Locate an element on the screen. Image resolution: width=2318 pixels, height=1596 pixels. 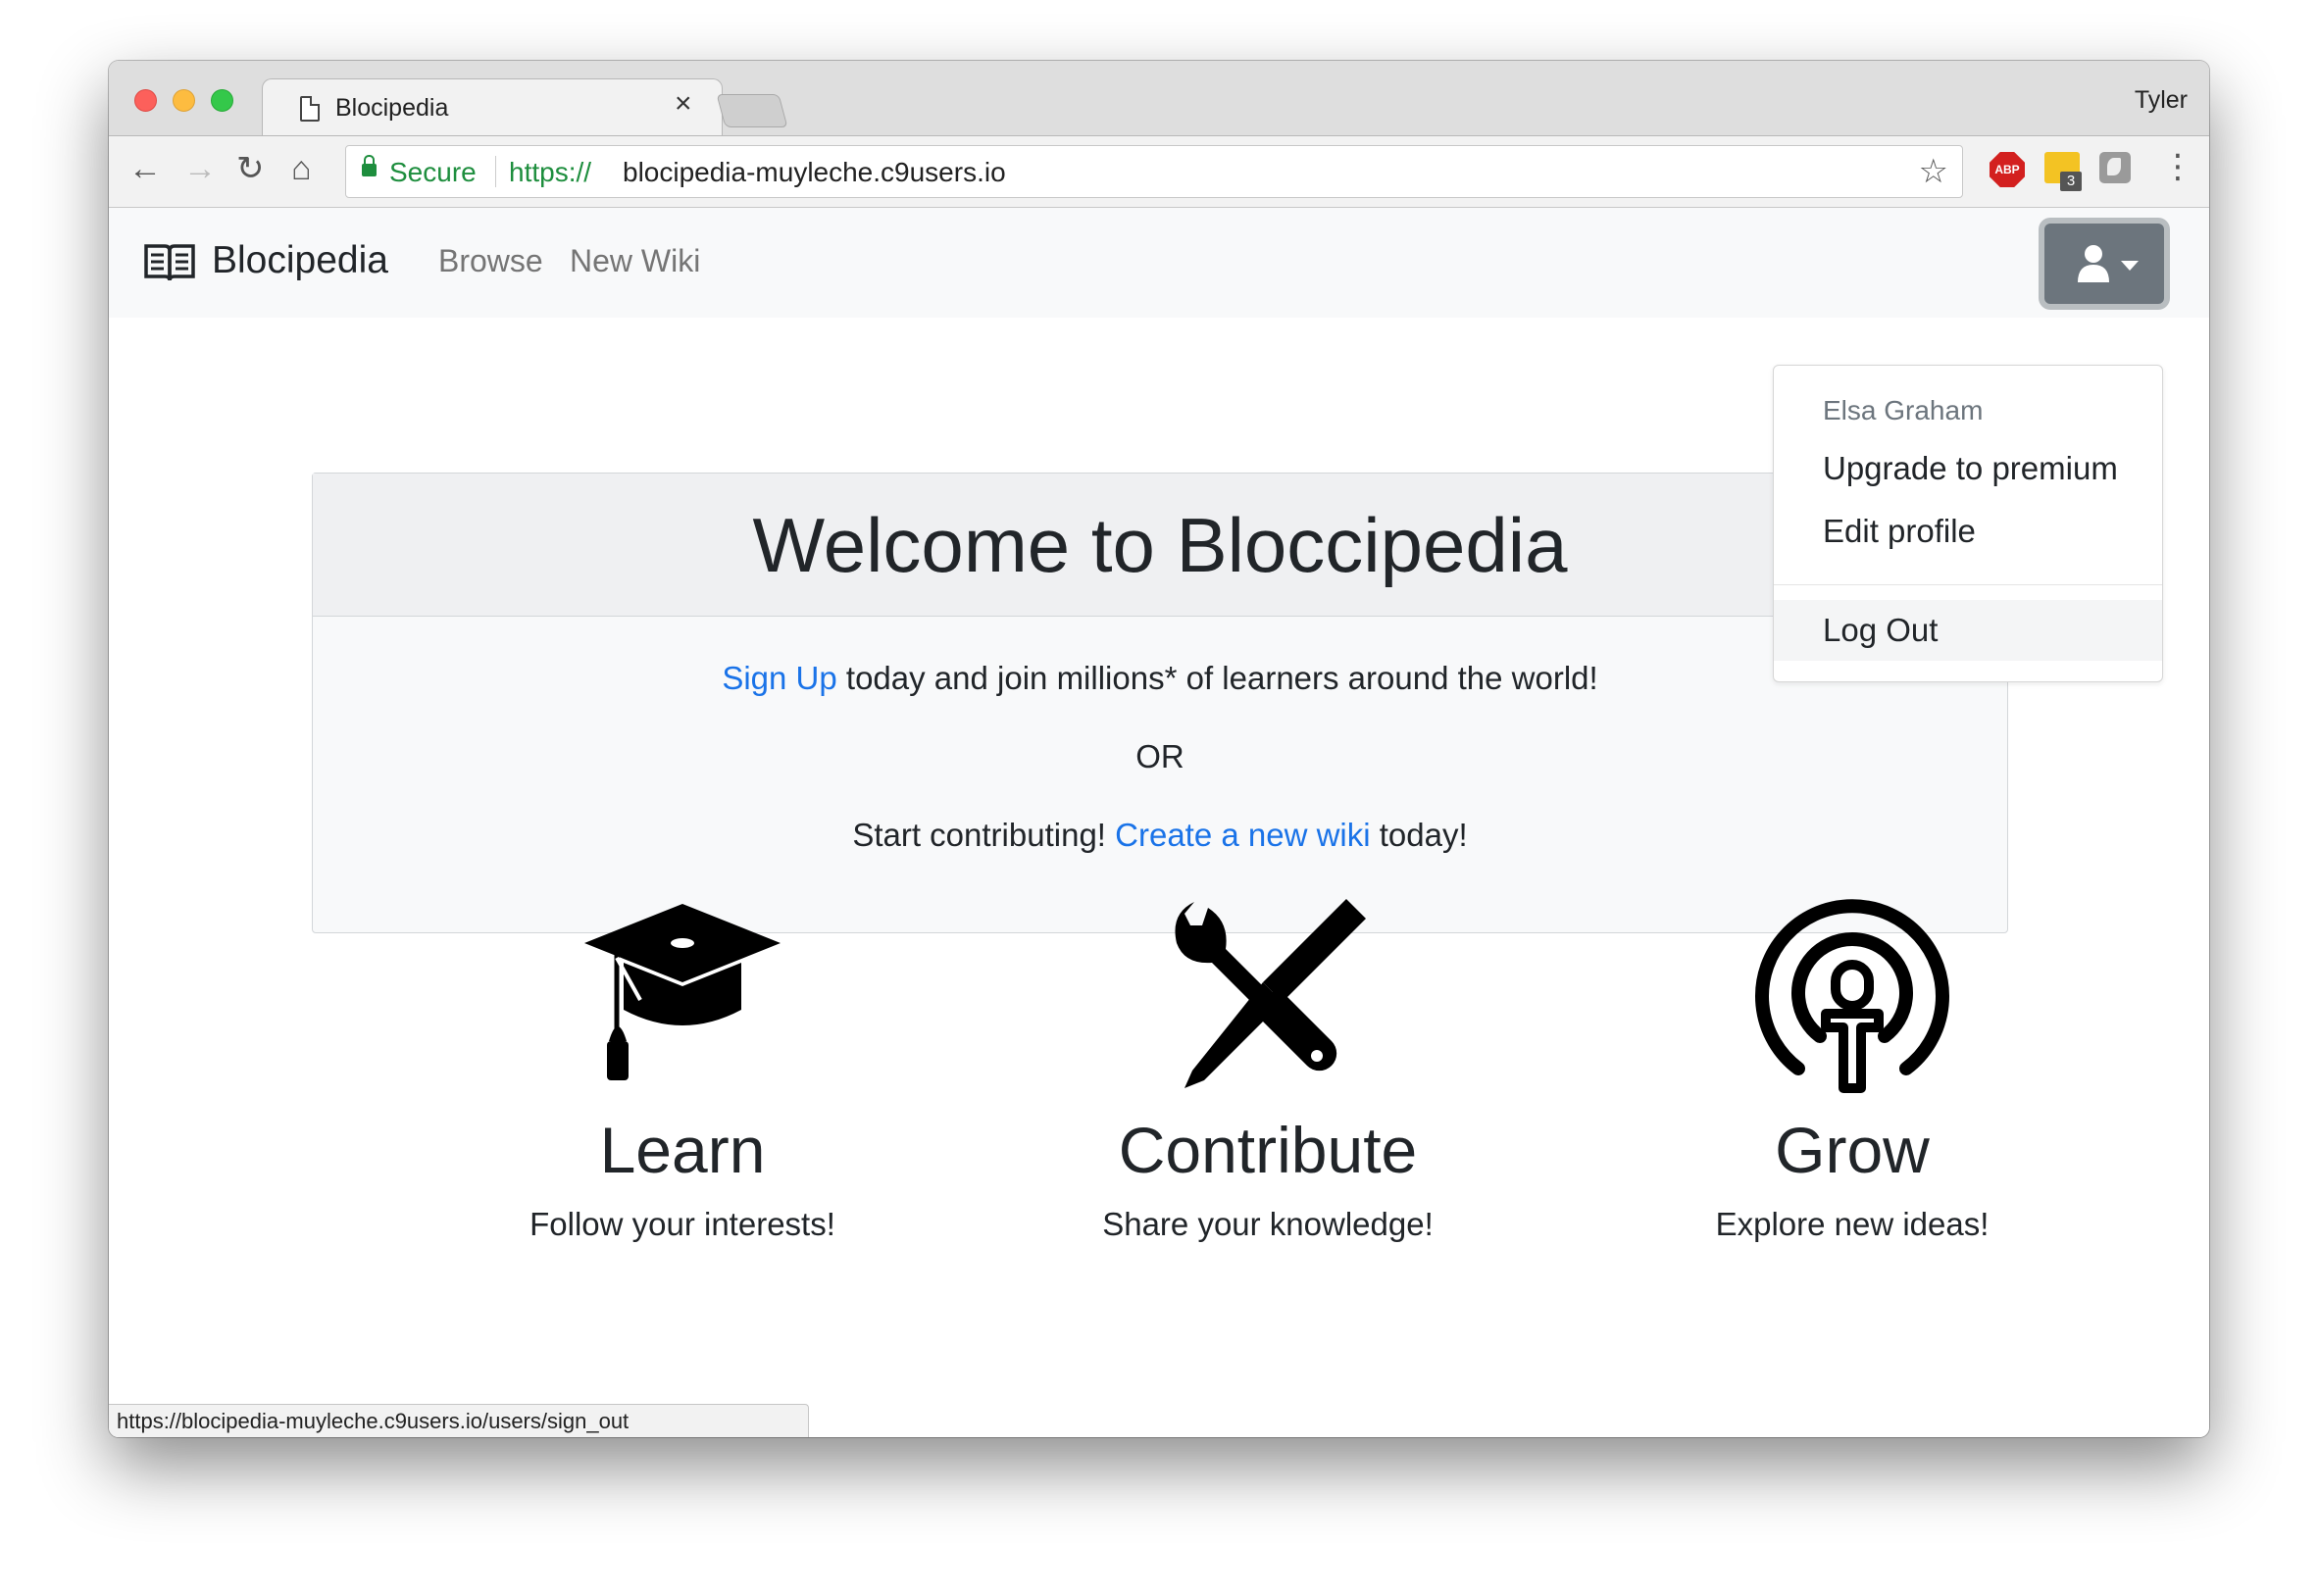
book-icon is located at coordinates (169, 262).